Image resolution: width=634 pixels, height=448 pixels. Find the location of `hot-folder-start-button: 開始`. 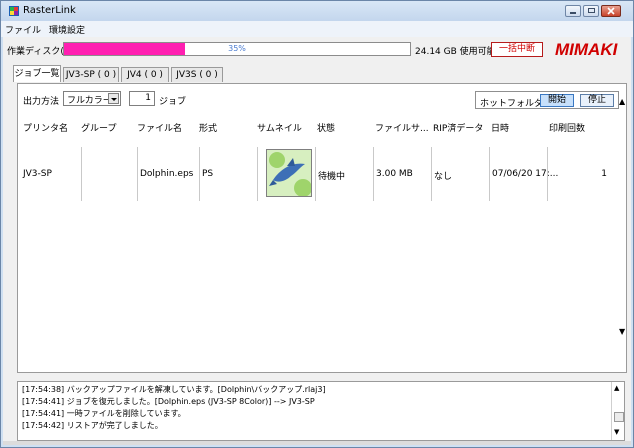

hot-folder-start-button: 開始 is located at coordinates (557, 100).